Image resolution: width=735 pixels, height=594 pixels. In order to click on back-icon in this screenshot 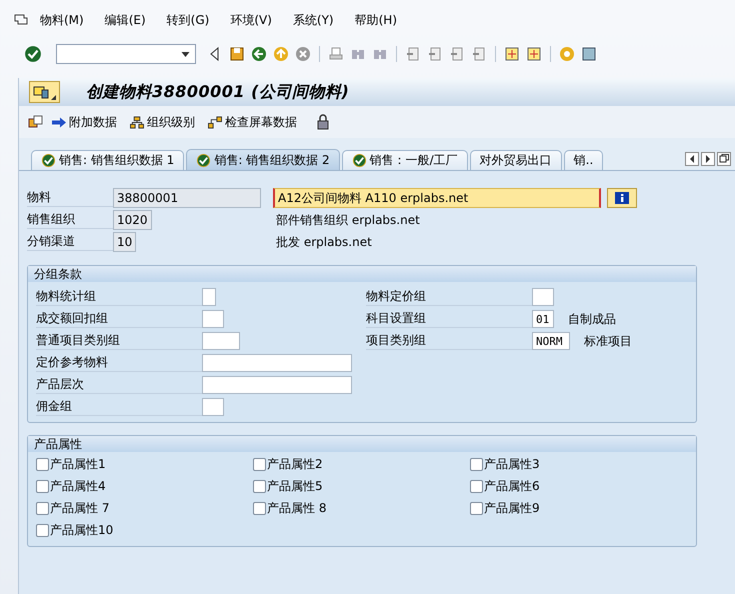, I will do `click(259, 54)`.